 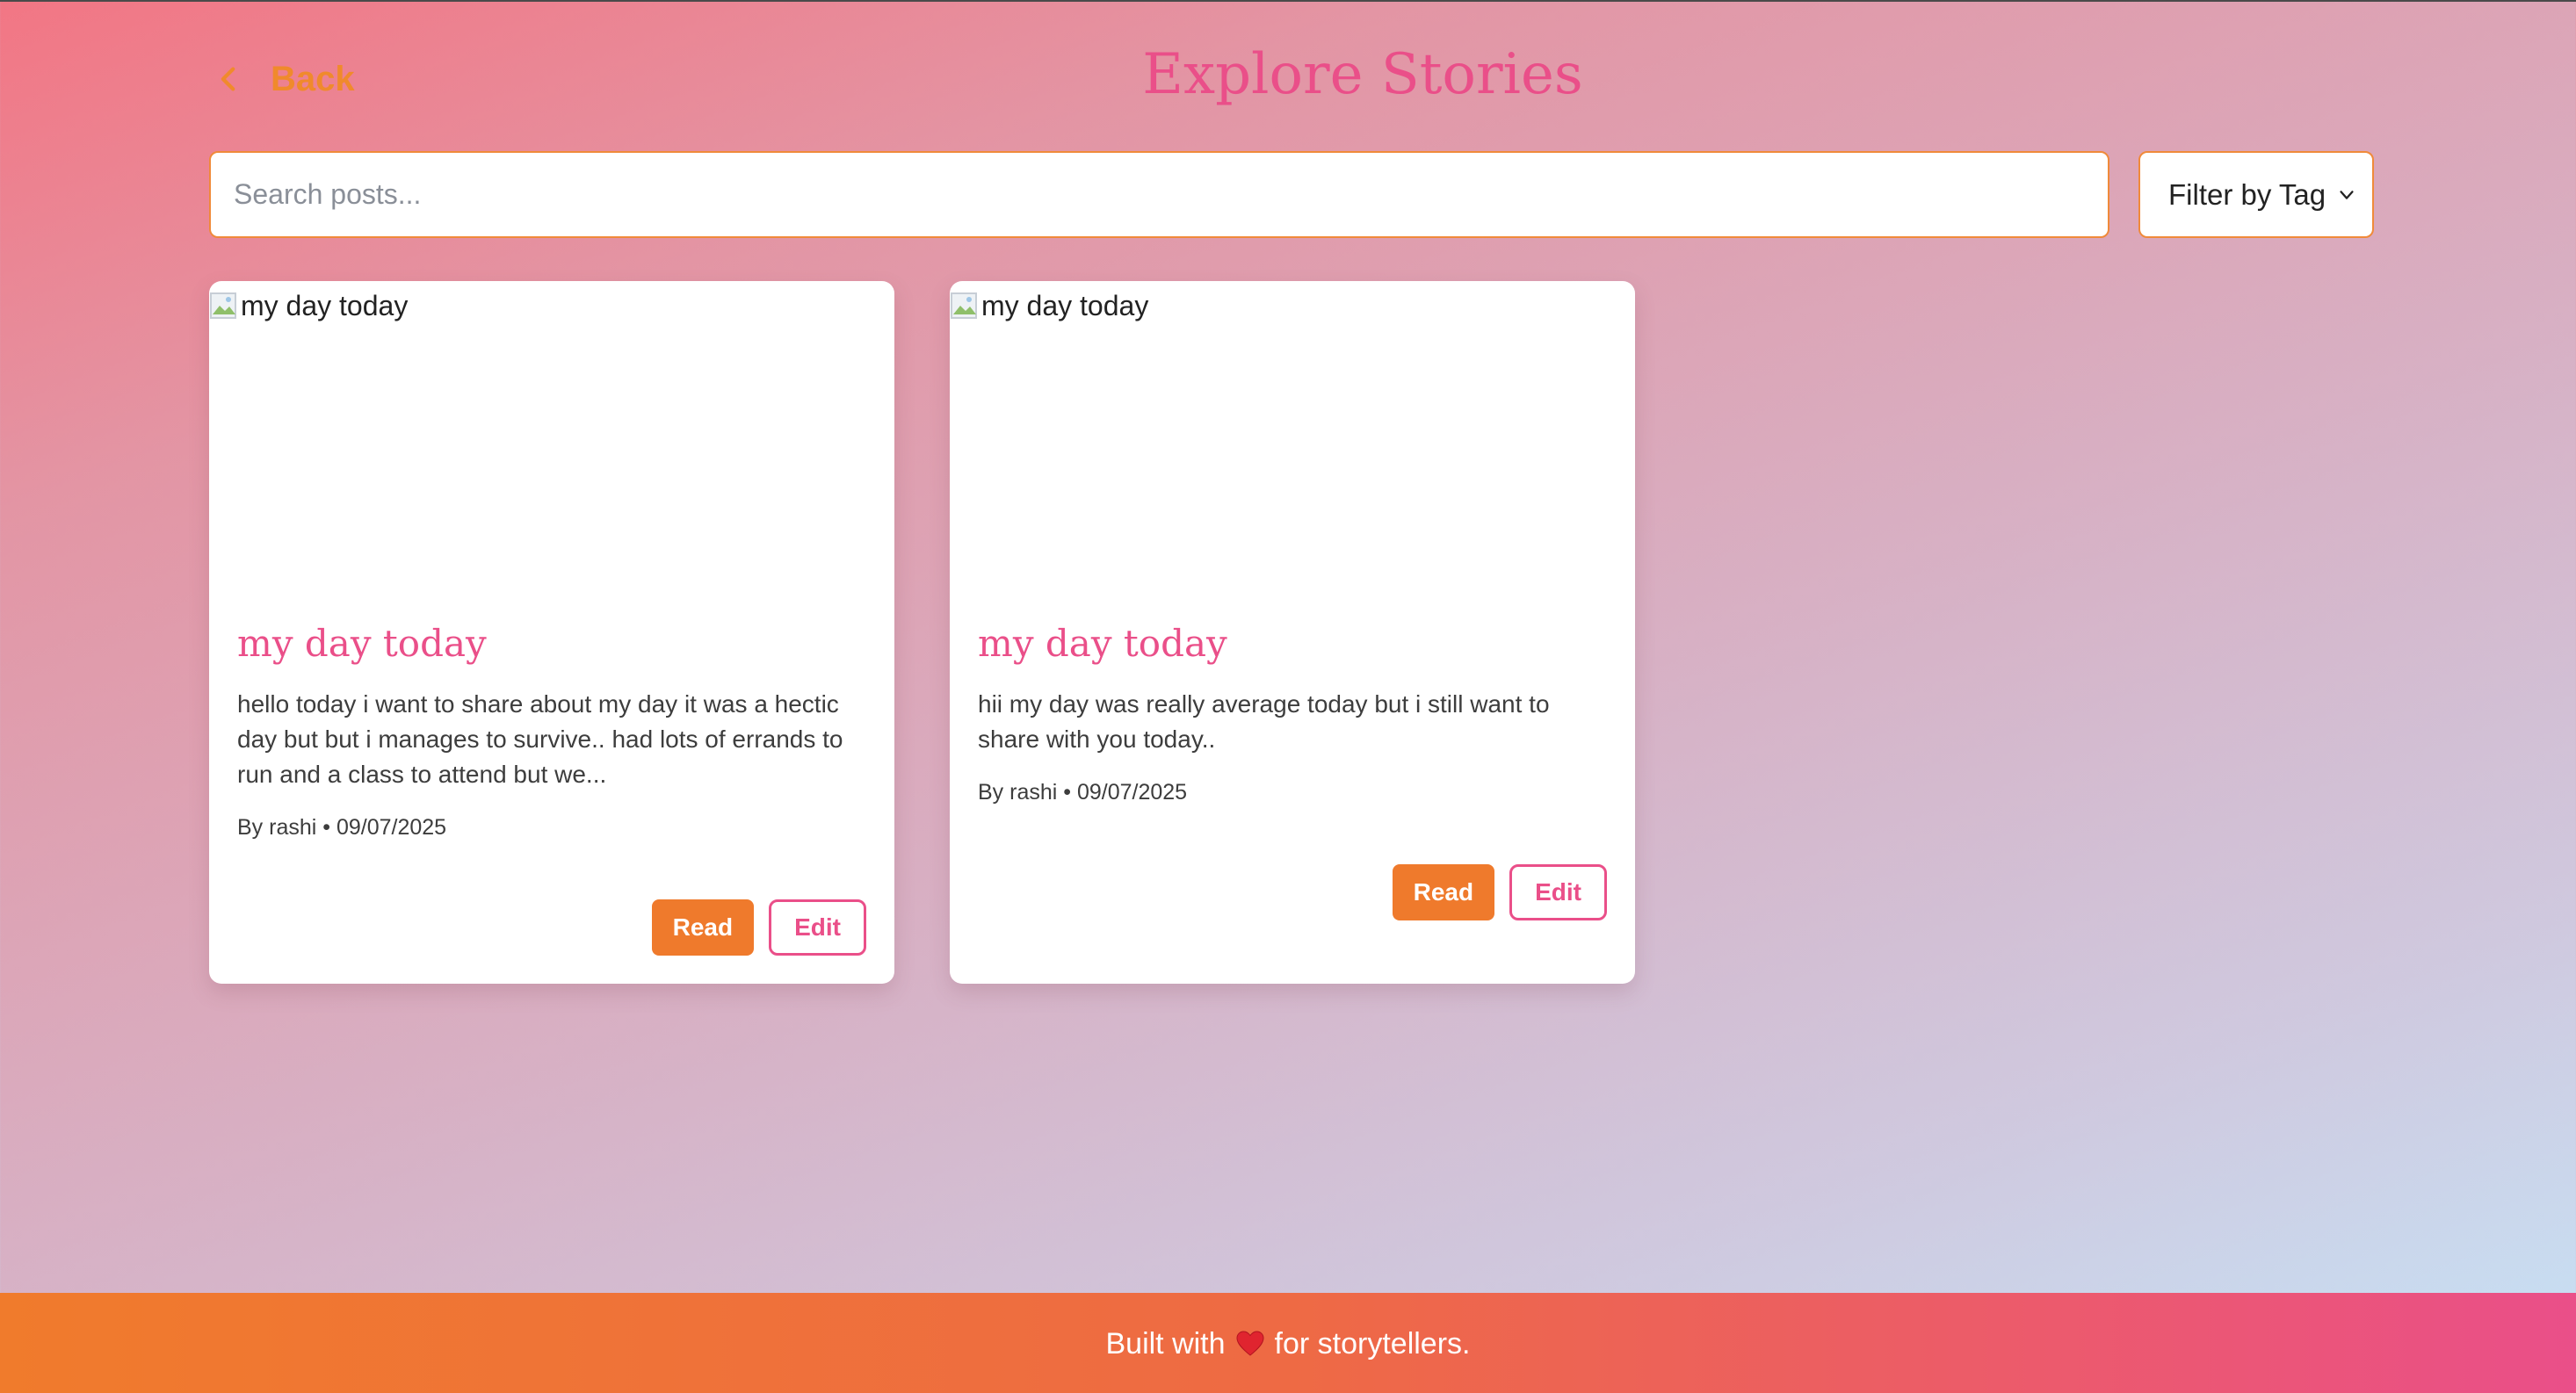 I want to click on footer-text-before: Built with, so click(x=1165, y=1343).